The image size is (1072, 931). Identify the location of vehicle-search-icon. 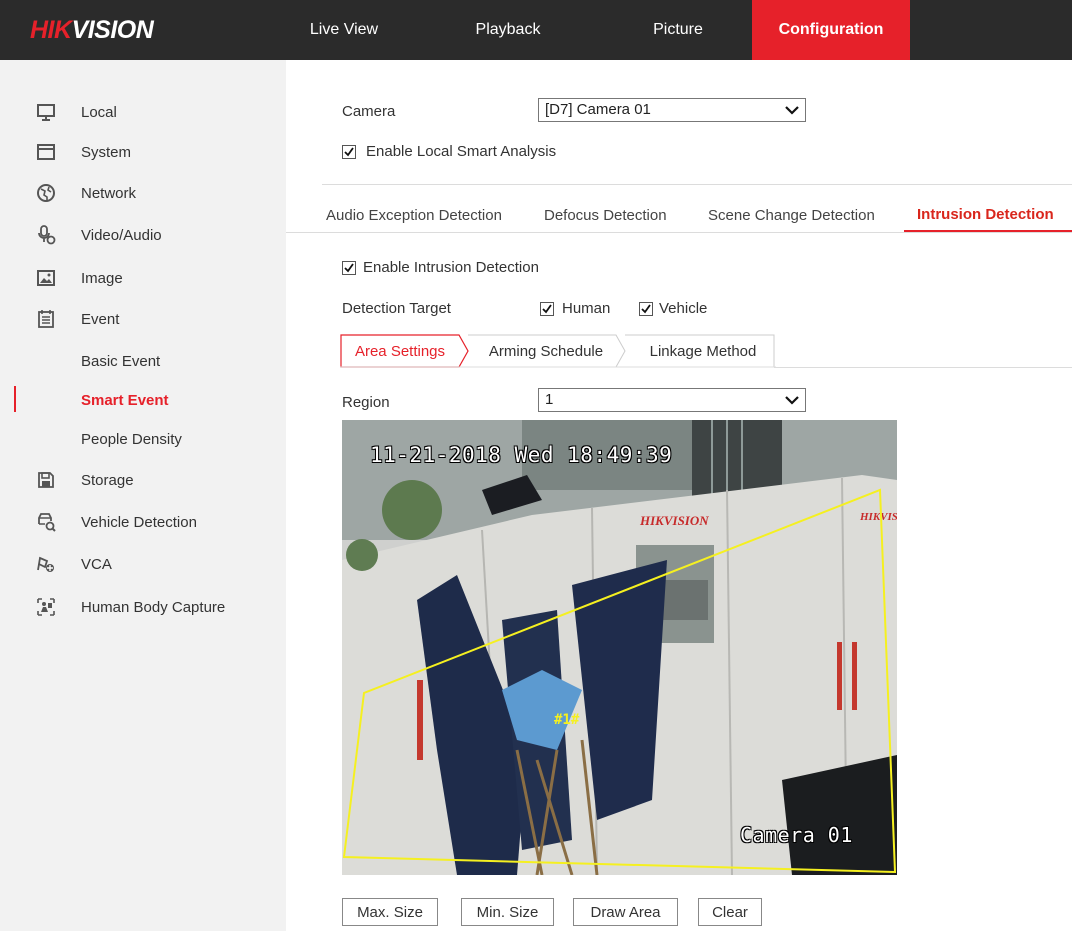
(47, 522).